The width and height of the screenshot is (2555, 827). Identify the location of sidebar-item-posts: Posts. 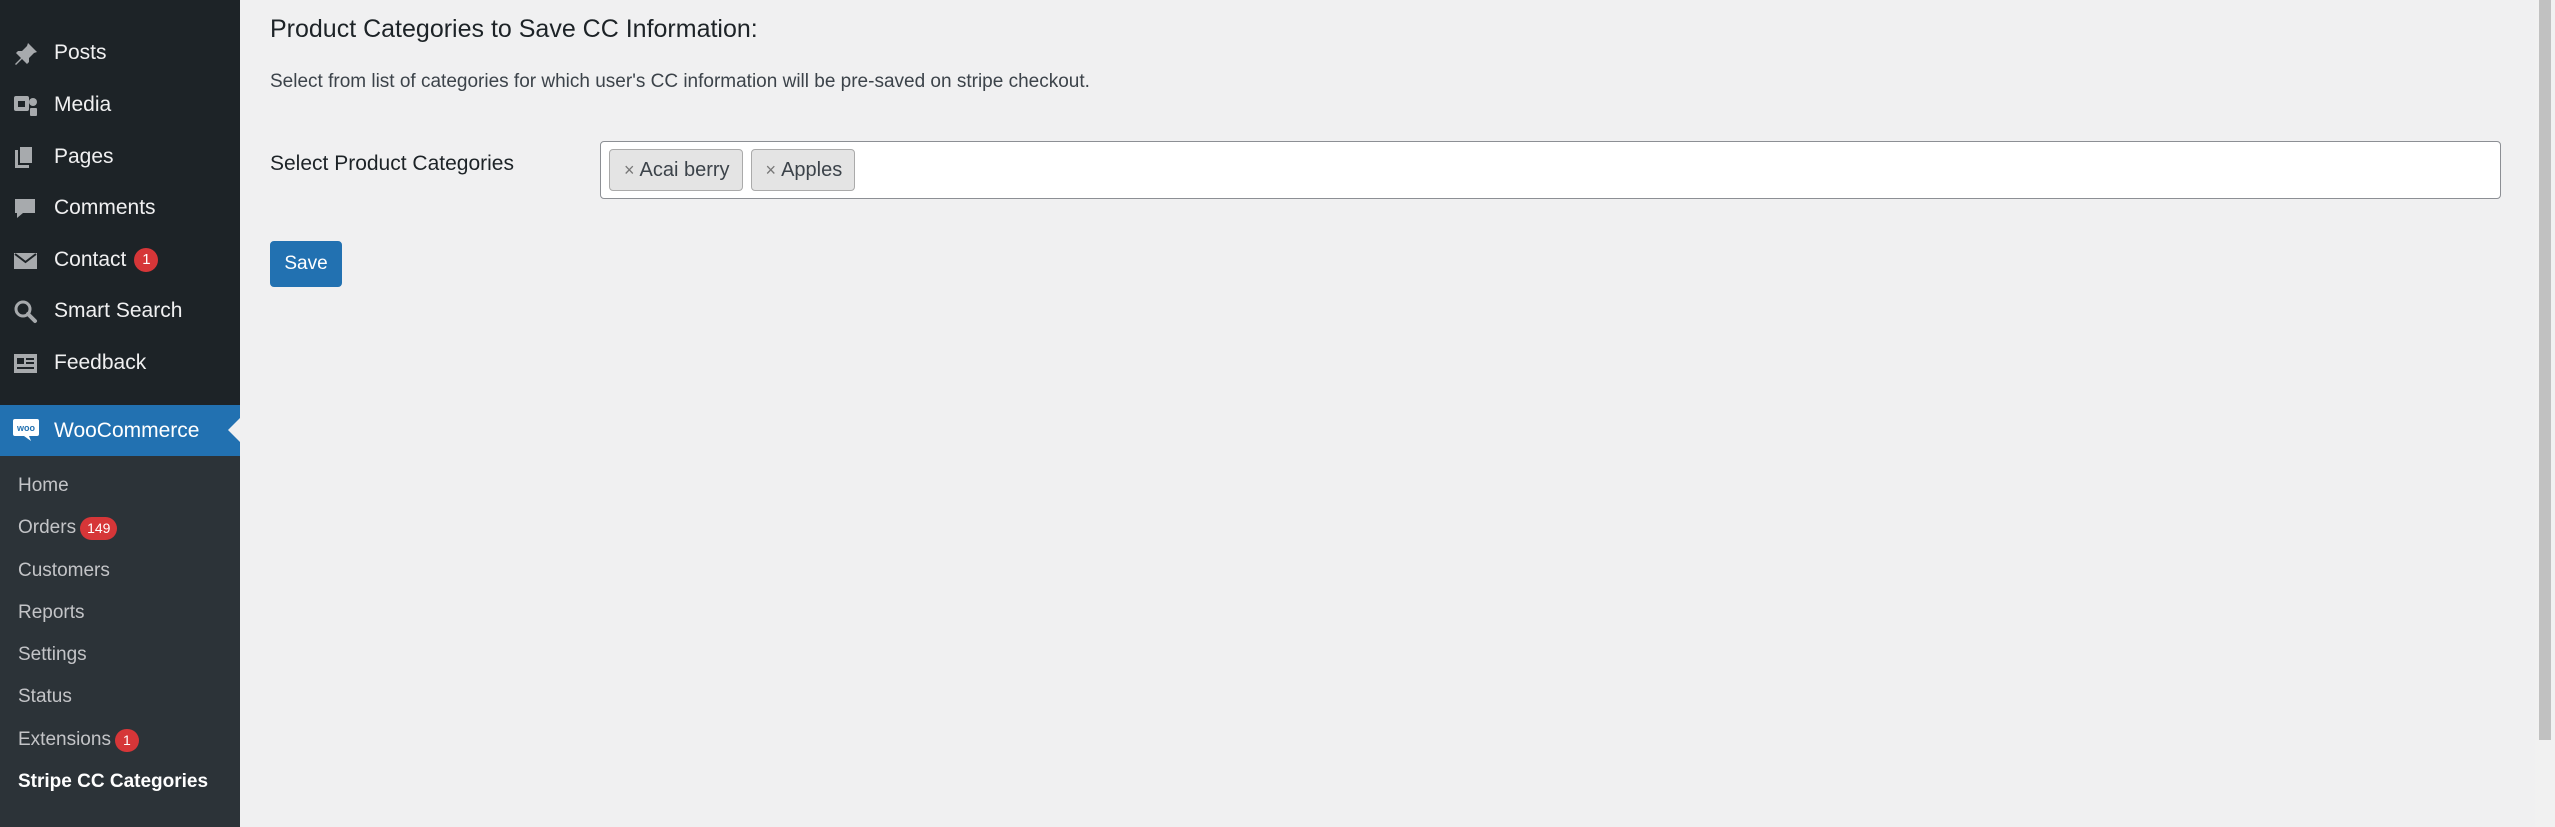
(120, 53).